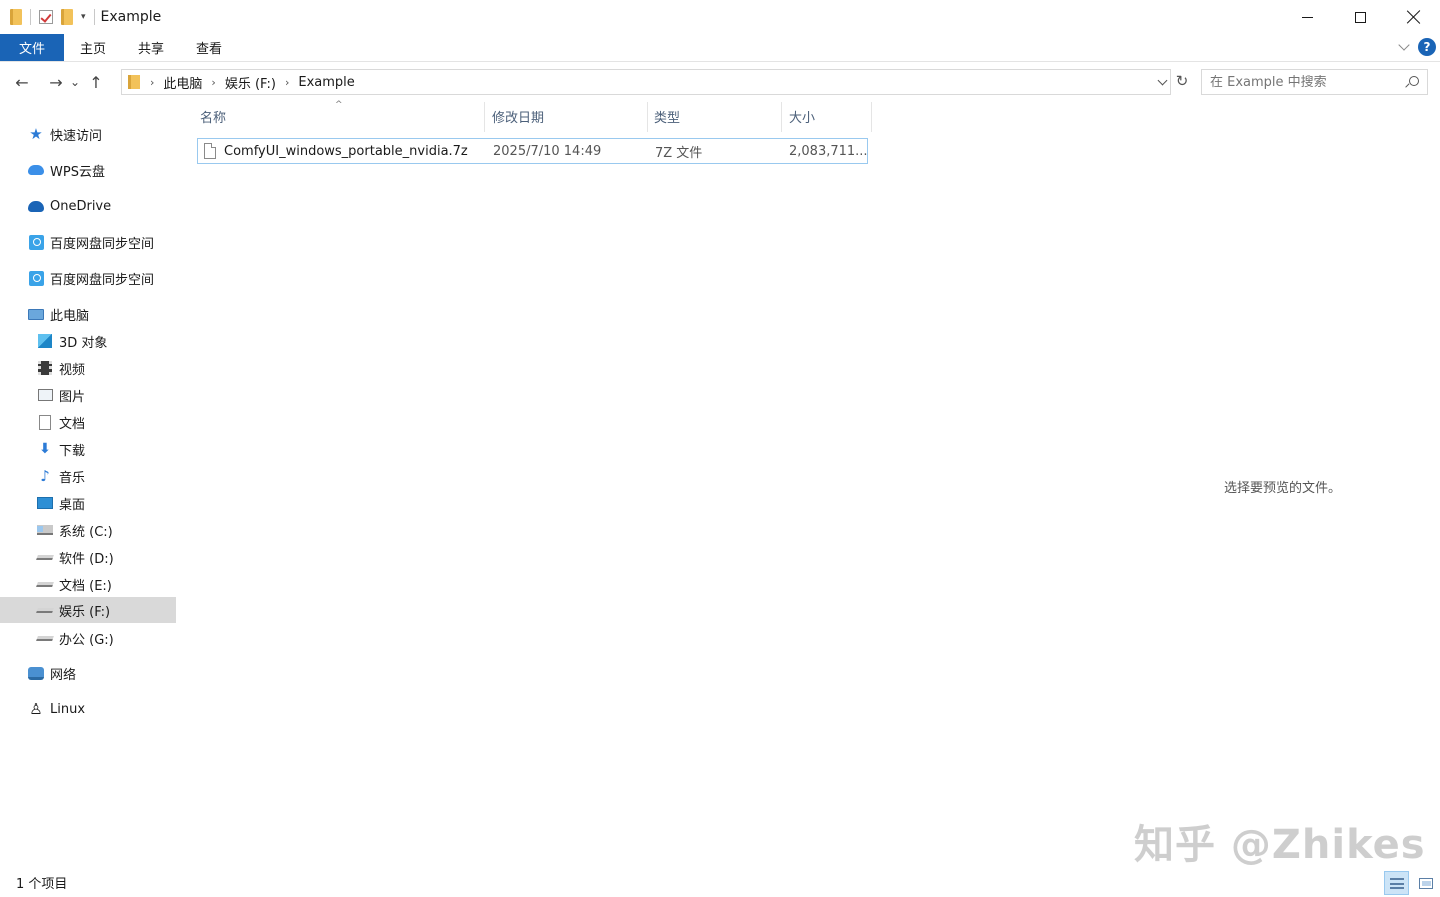  What do you see at coordinates (72, 478) in the screenshot?
I see `sidebar-item-label: 音乐` at bounding box center [72, 478].